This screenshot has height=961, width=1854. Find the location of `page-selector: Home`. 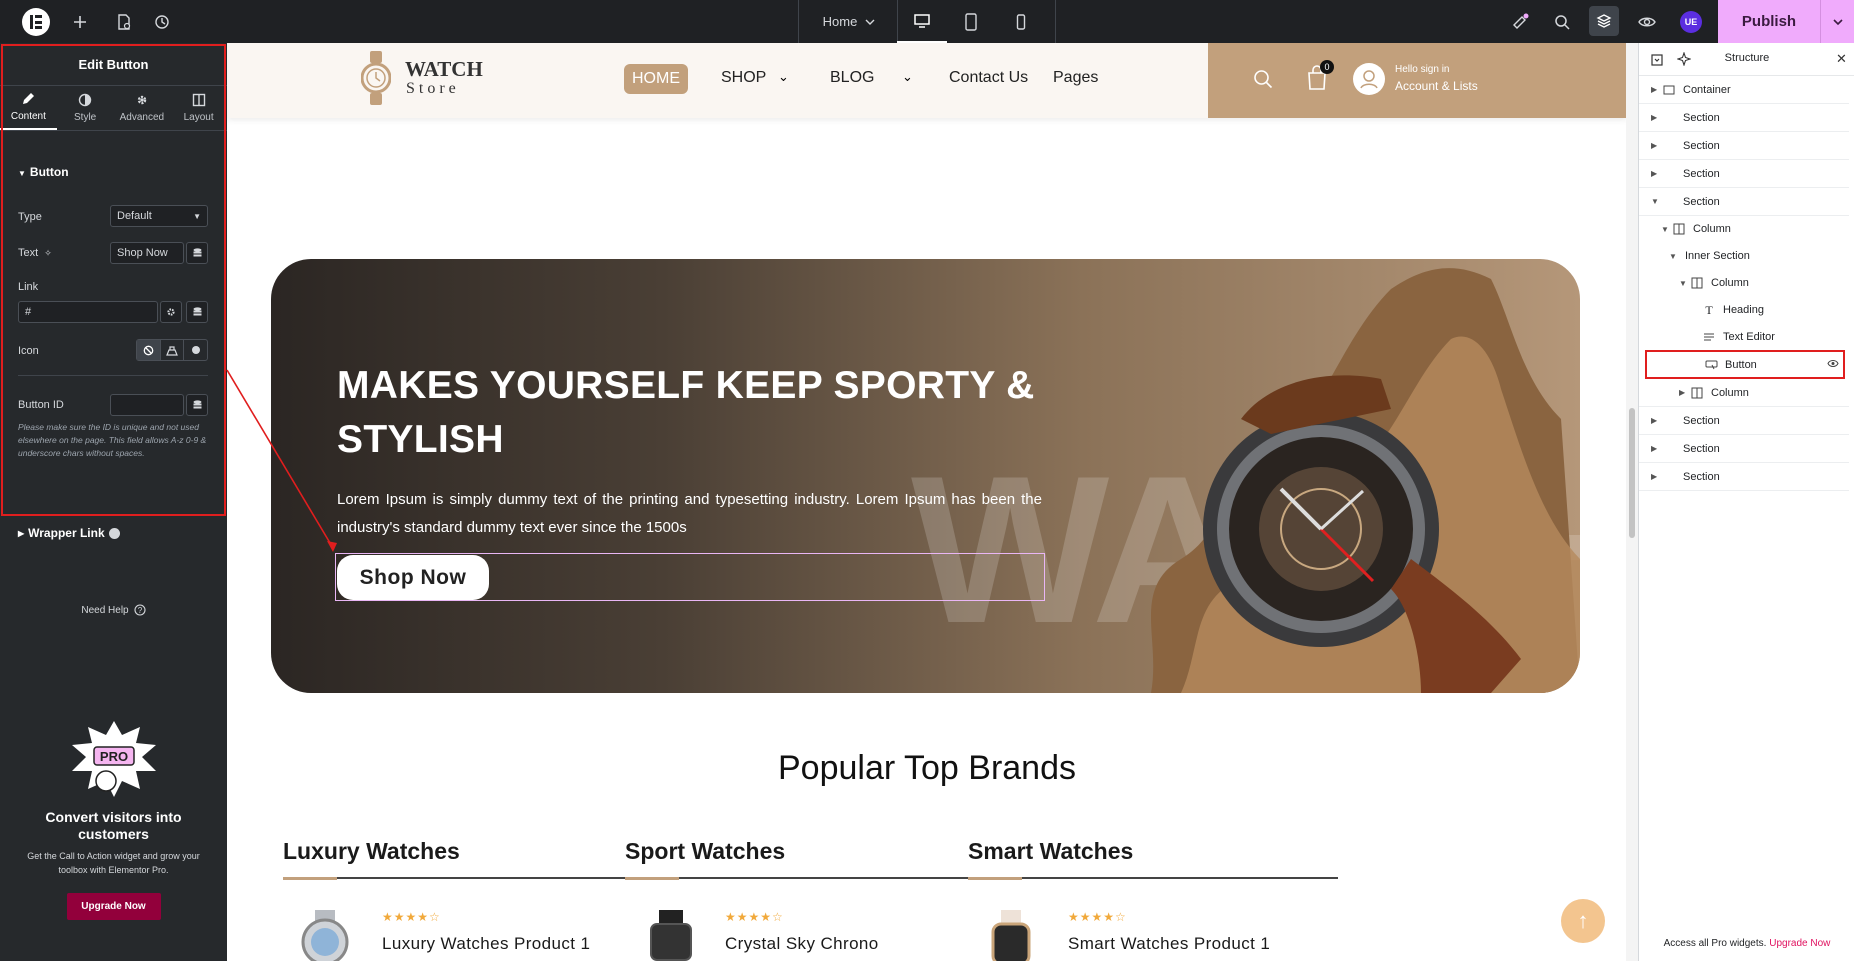

page-selector: Home is located at coordinates (849, 21).